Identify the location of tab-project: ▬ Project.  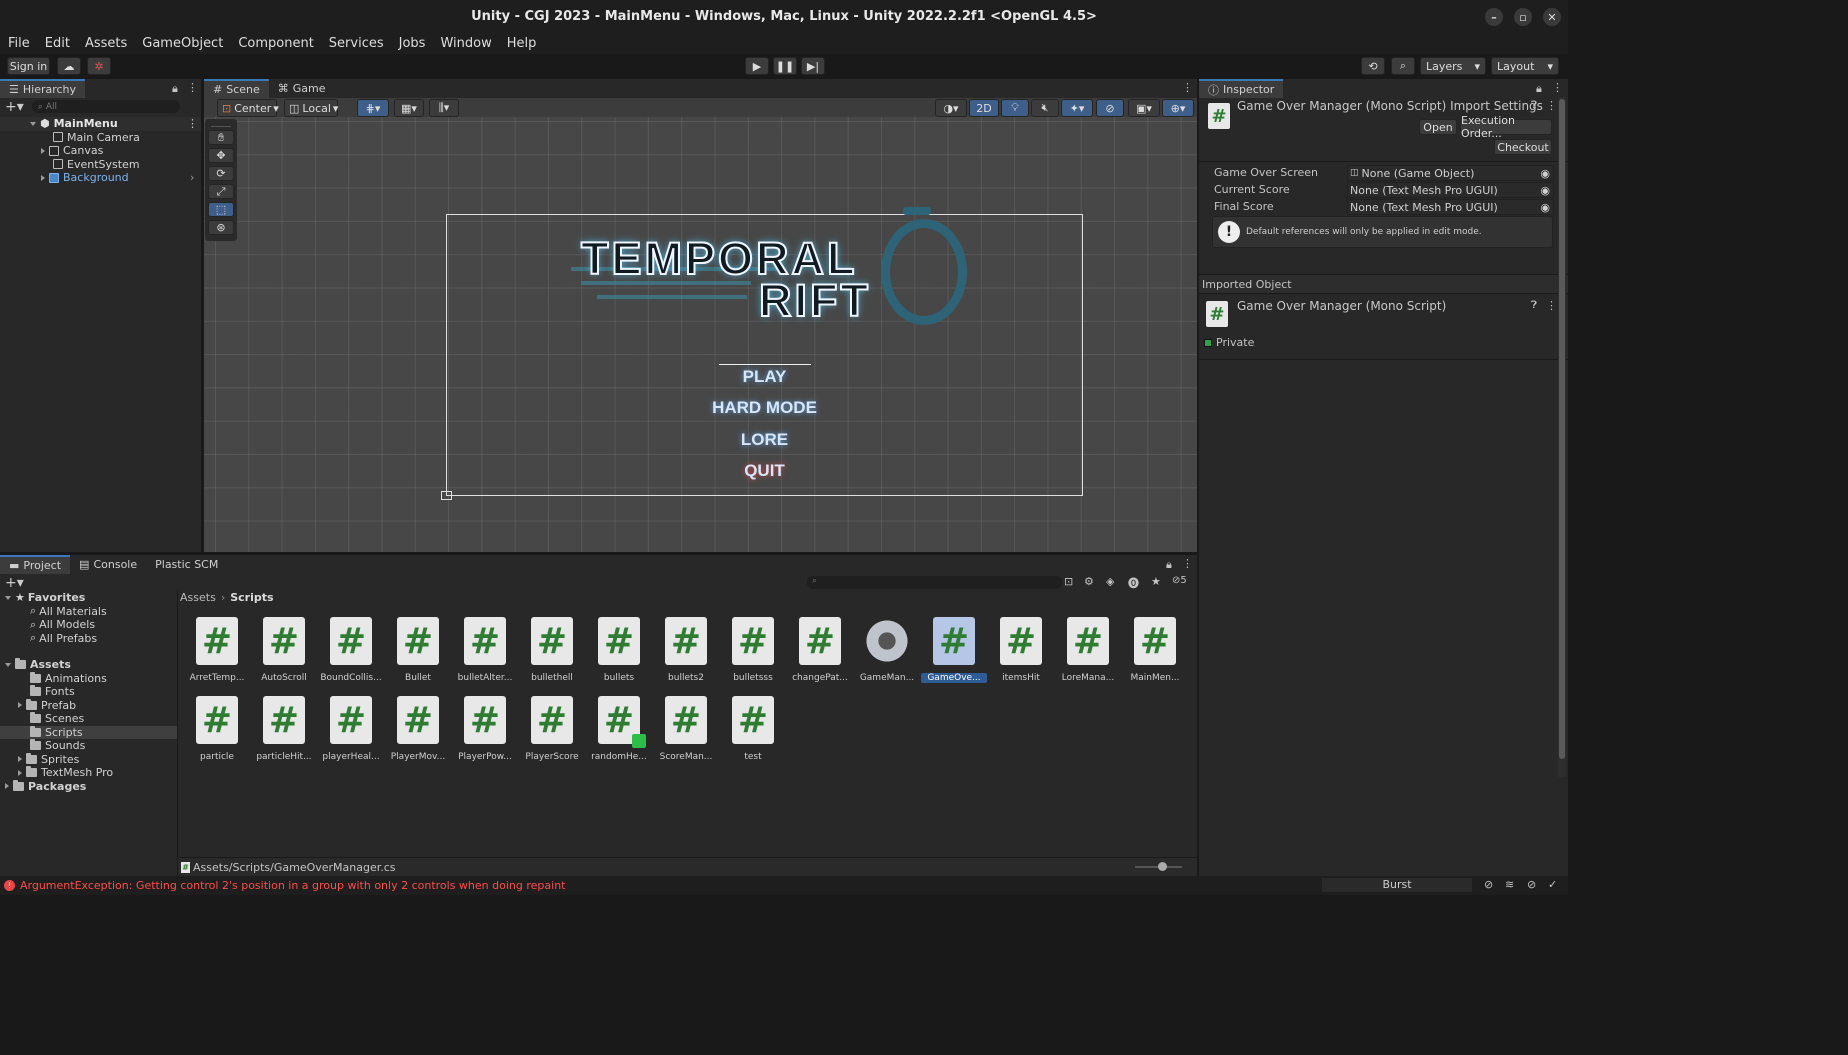
(35, 564).